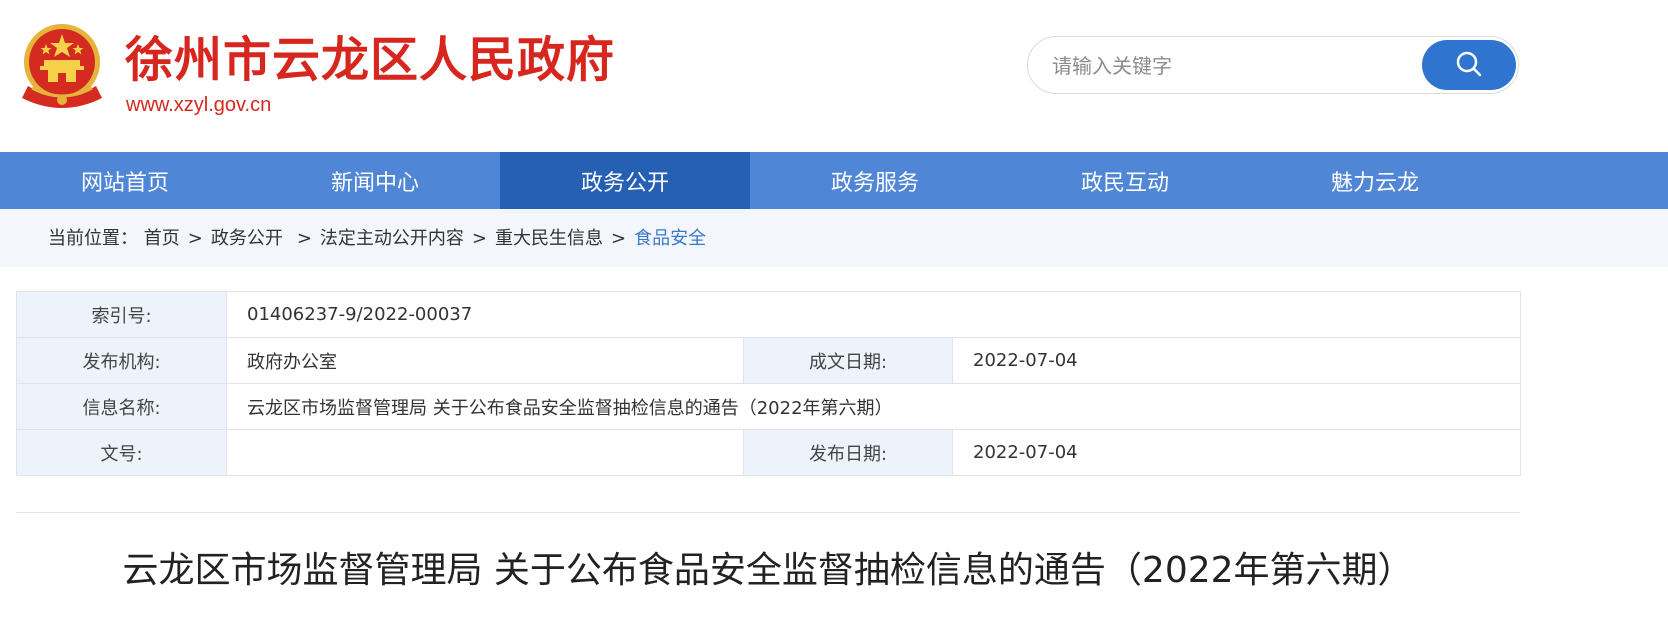  Describe the element at coordinates (1232, 66) in the screenshot. I see `search-input` at that location.